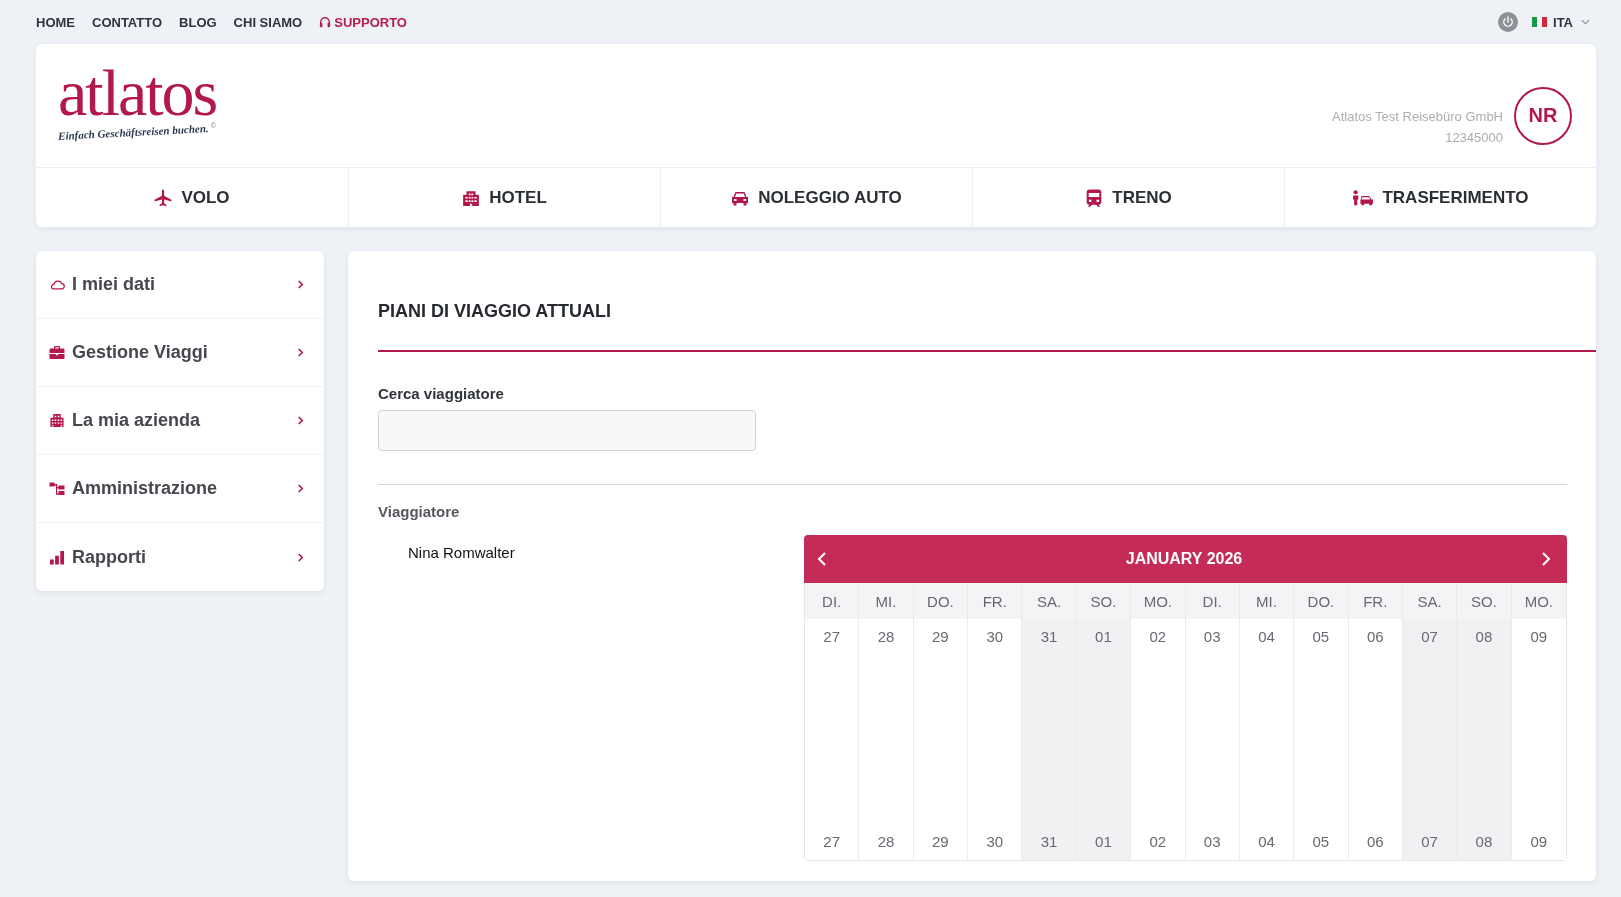 Image resolution: width=1621 pixels, height=897 pixels. What do you see at coordinates (816, 197) in the screenshot?
I see `service-tab: NOLEGGIO AUTO` at bounding box center [816, 197].